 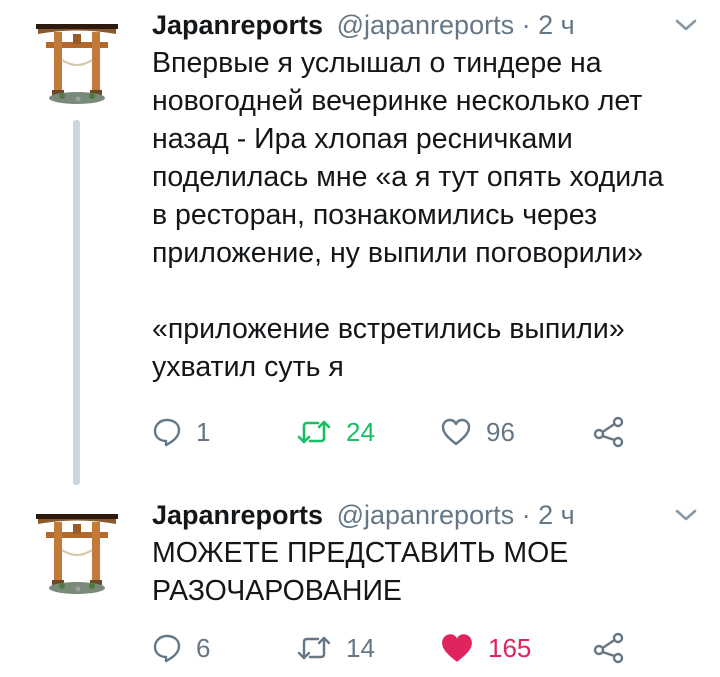 I want to click on like-button: 96, so click(x=477, y=432).